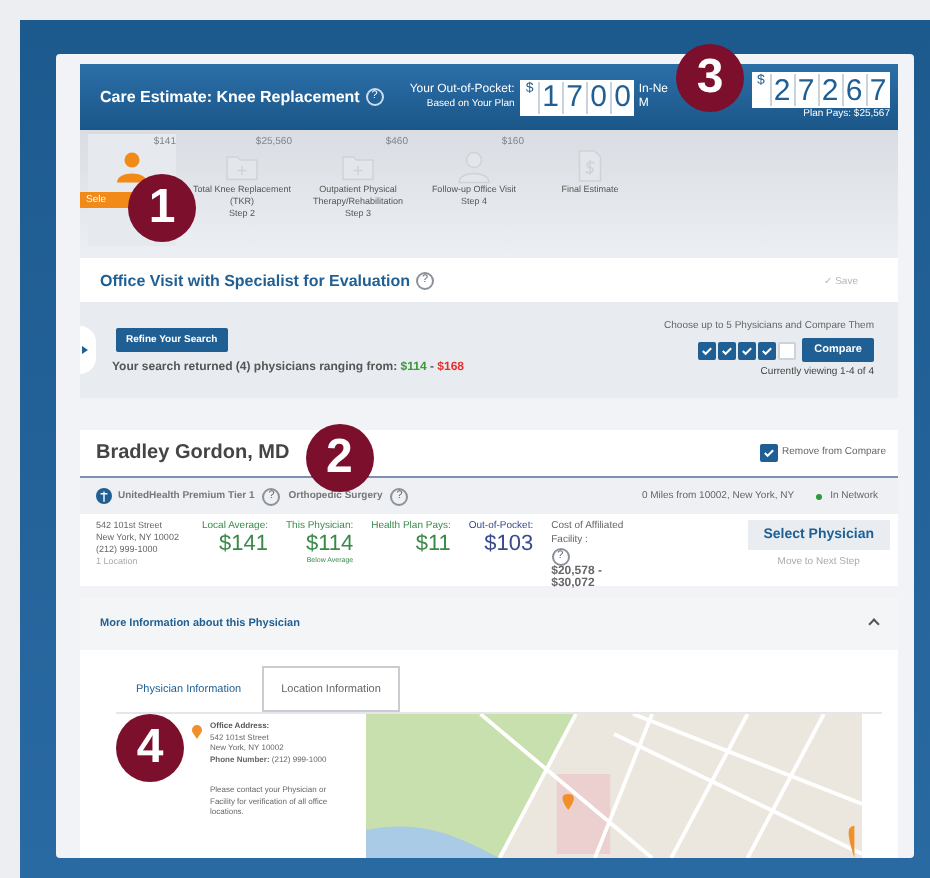 The width and height of the screenshot is (930, 878). Describe the element at coordinates (132, 166) in the screenshot. I see `person-icon` at that location.